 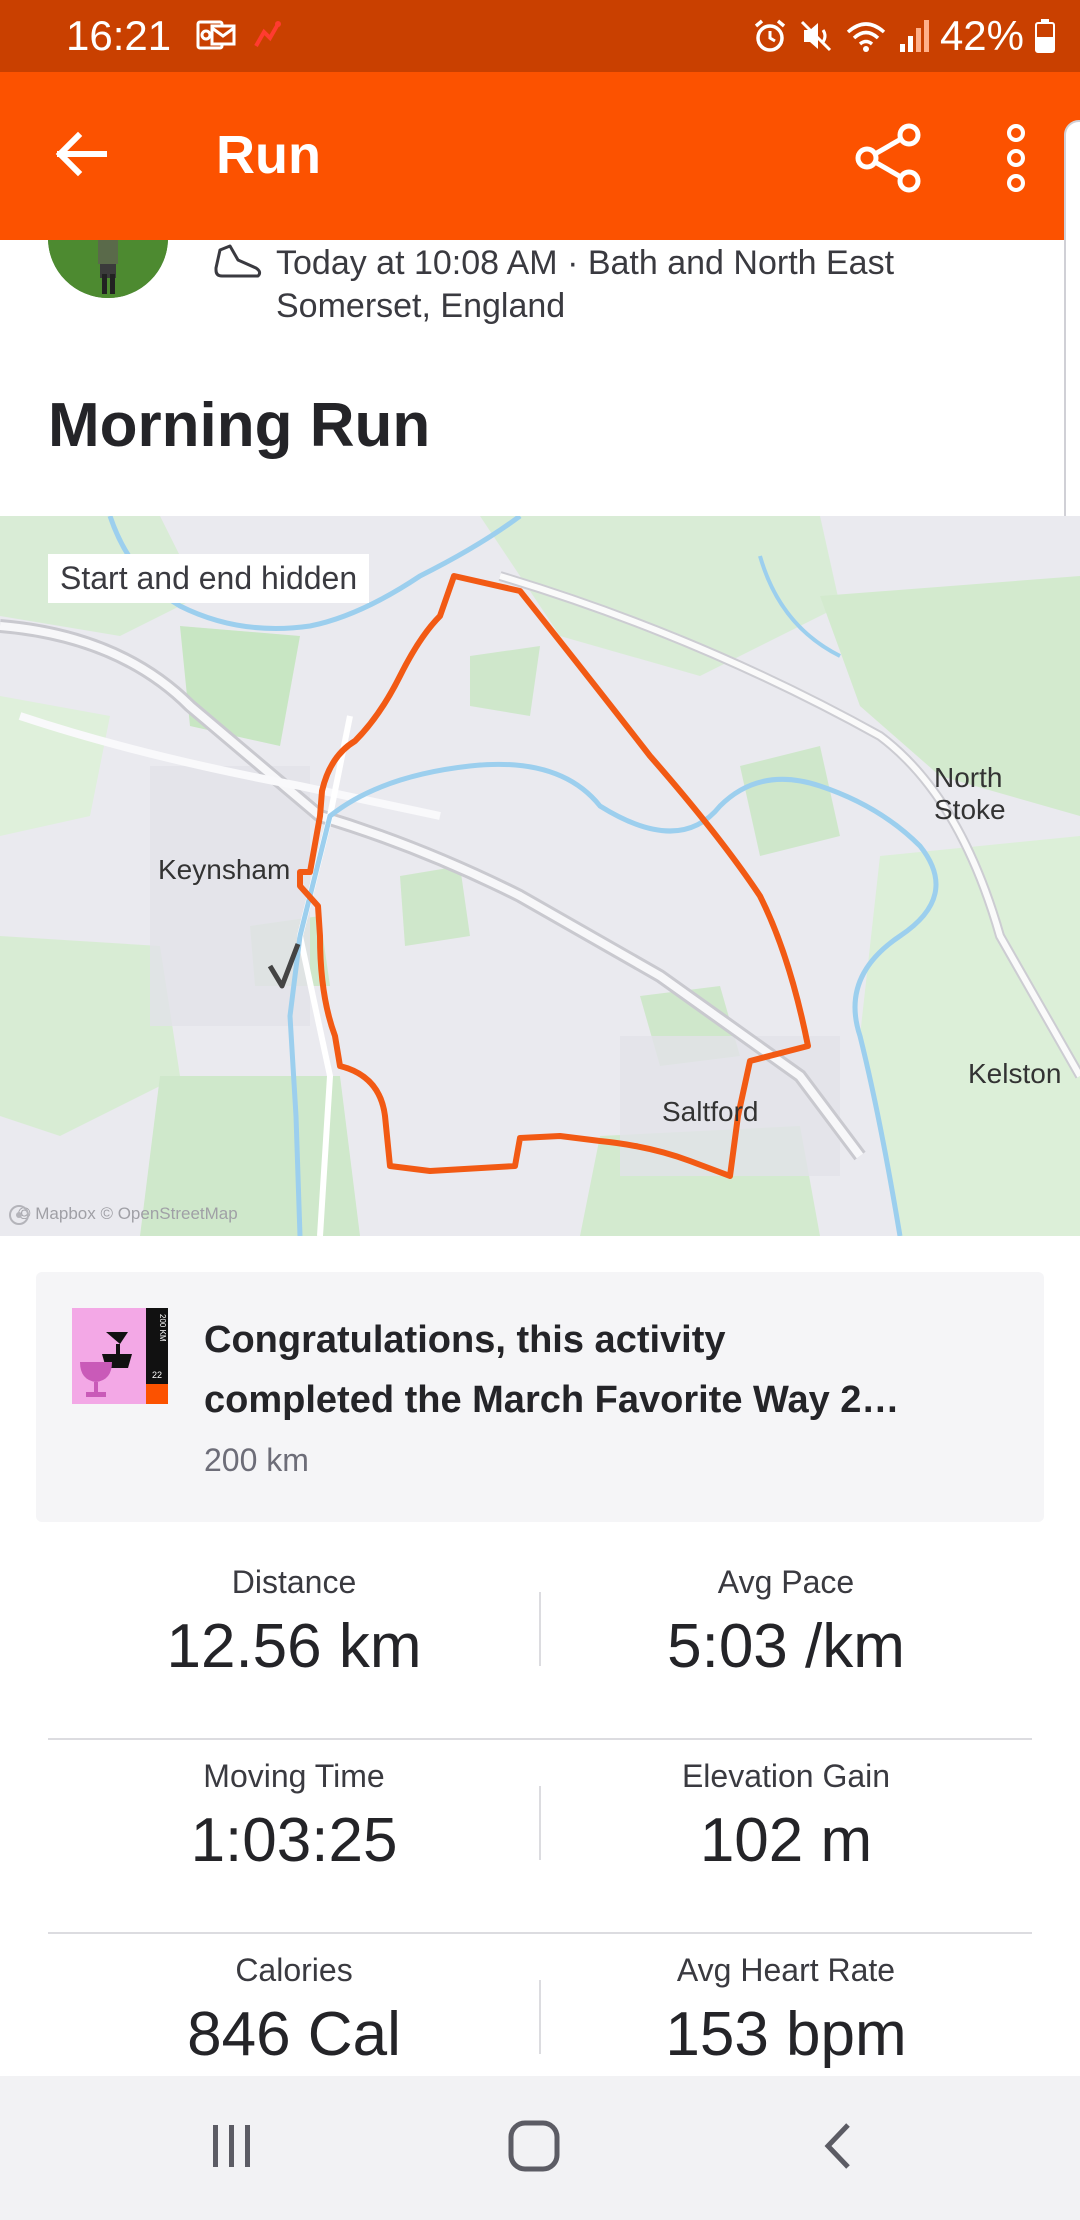 What do you see at coordinates (981, 35) in the screenshot?
I see `battery-text: 42%` at bounding box center [981, 35].